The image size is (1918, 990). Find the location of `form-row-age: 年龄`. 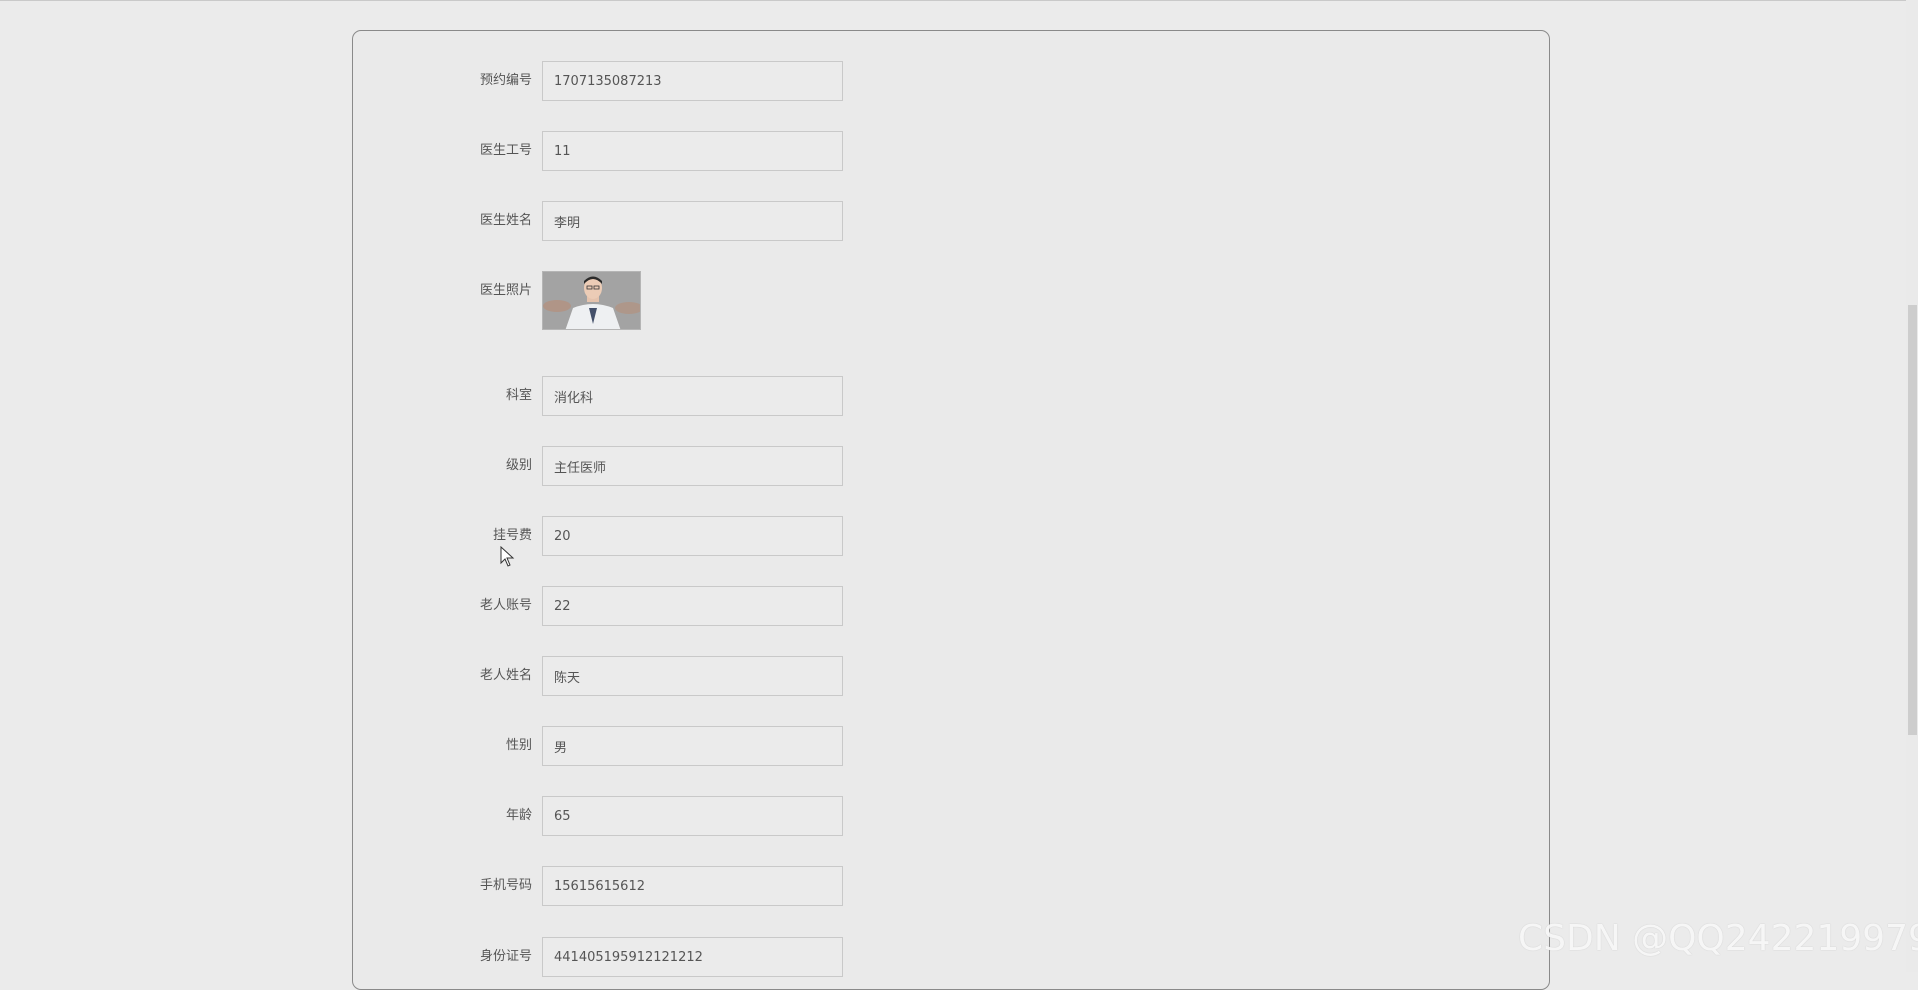

form-row-age: 年龄 is located at coordinates (652, 816).